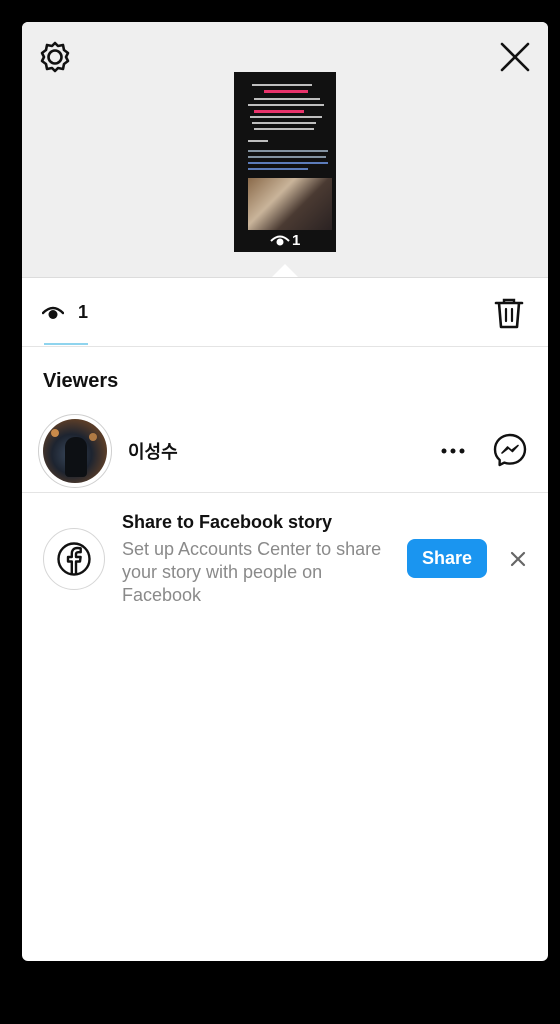 The width and height of the screenshot is (560, 1024). I want to click on viewer-username: 이성수, so click(153, 451).